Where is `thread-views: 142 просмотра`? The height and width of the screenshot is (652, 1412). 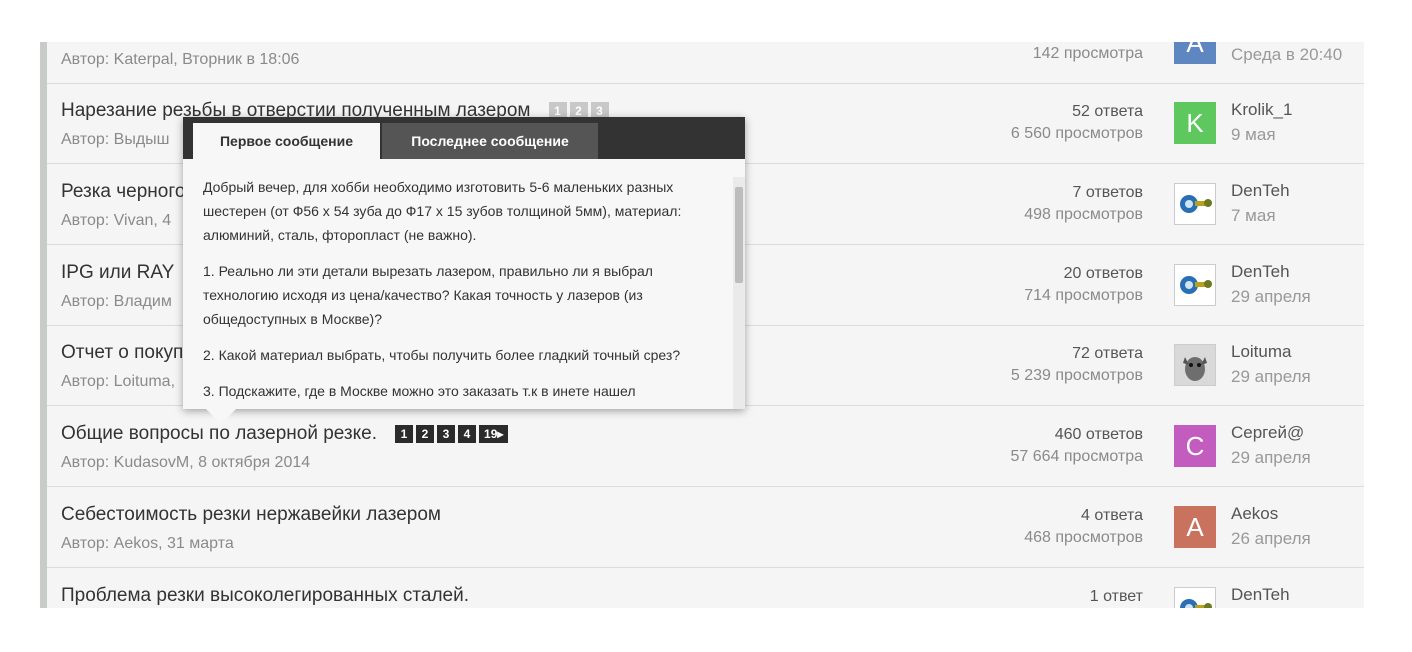
thread-views: 142 просмотра is located at coordinates (1087, 53).